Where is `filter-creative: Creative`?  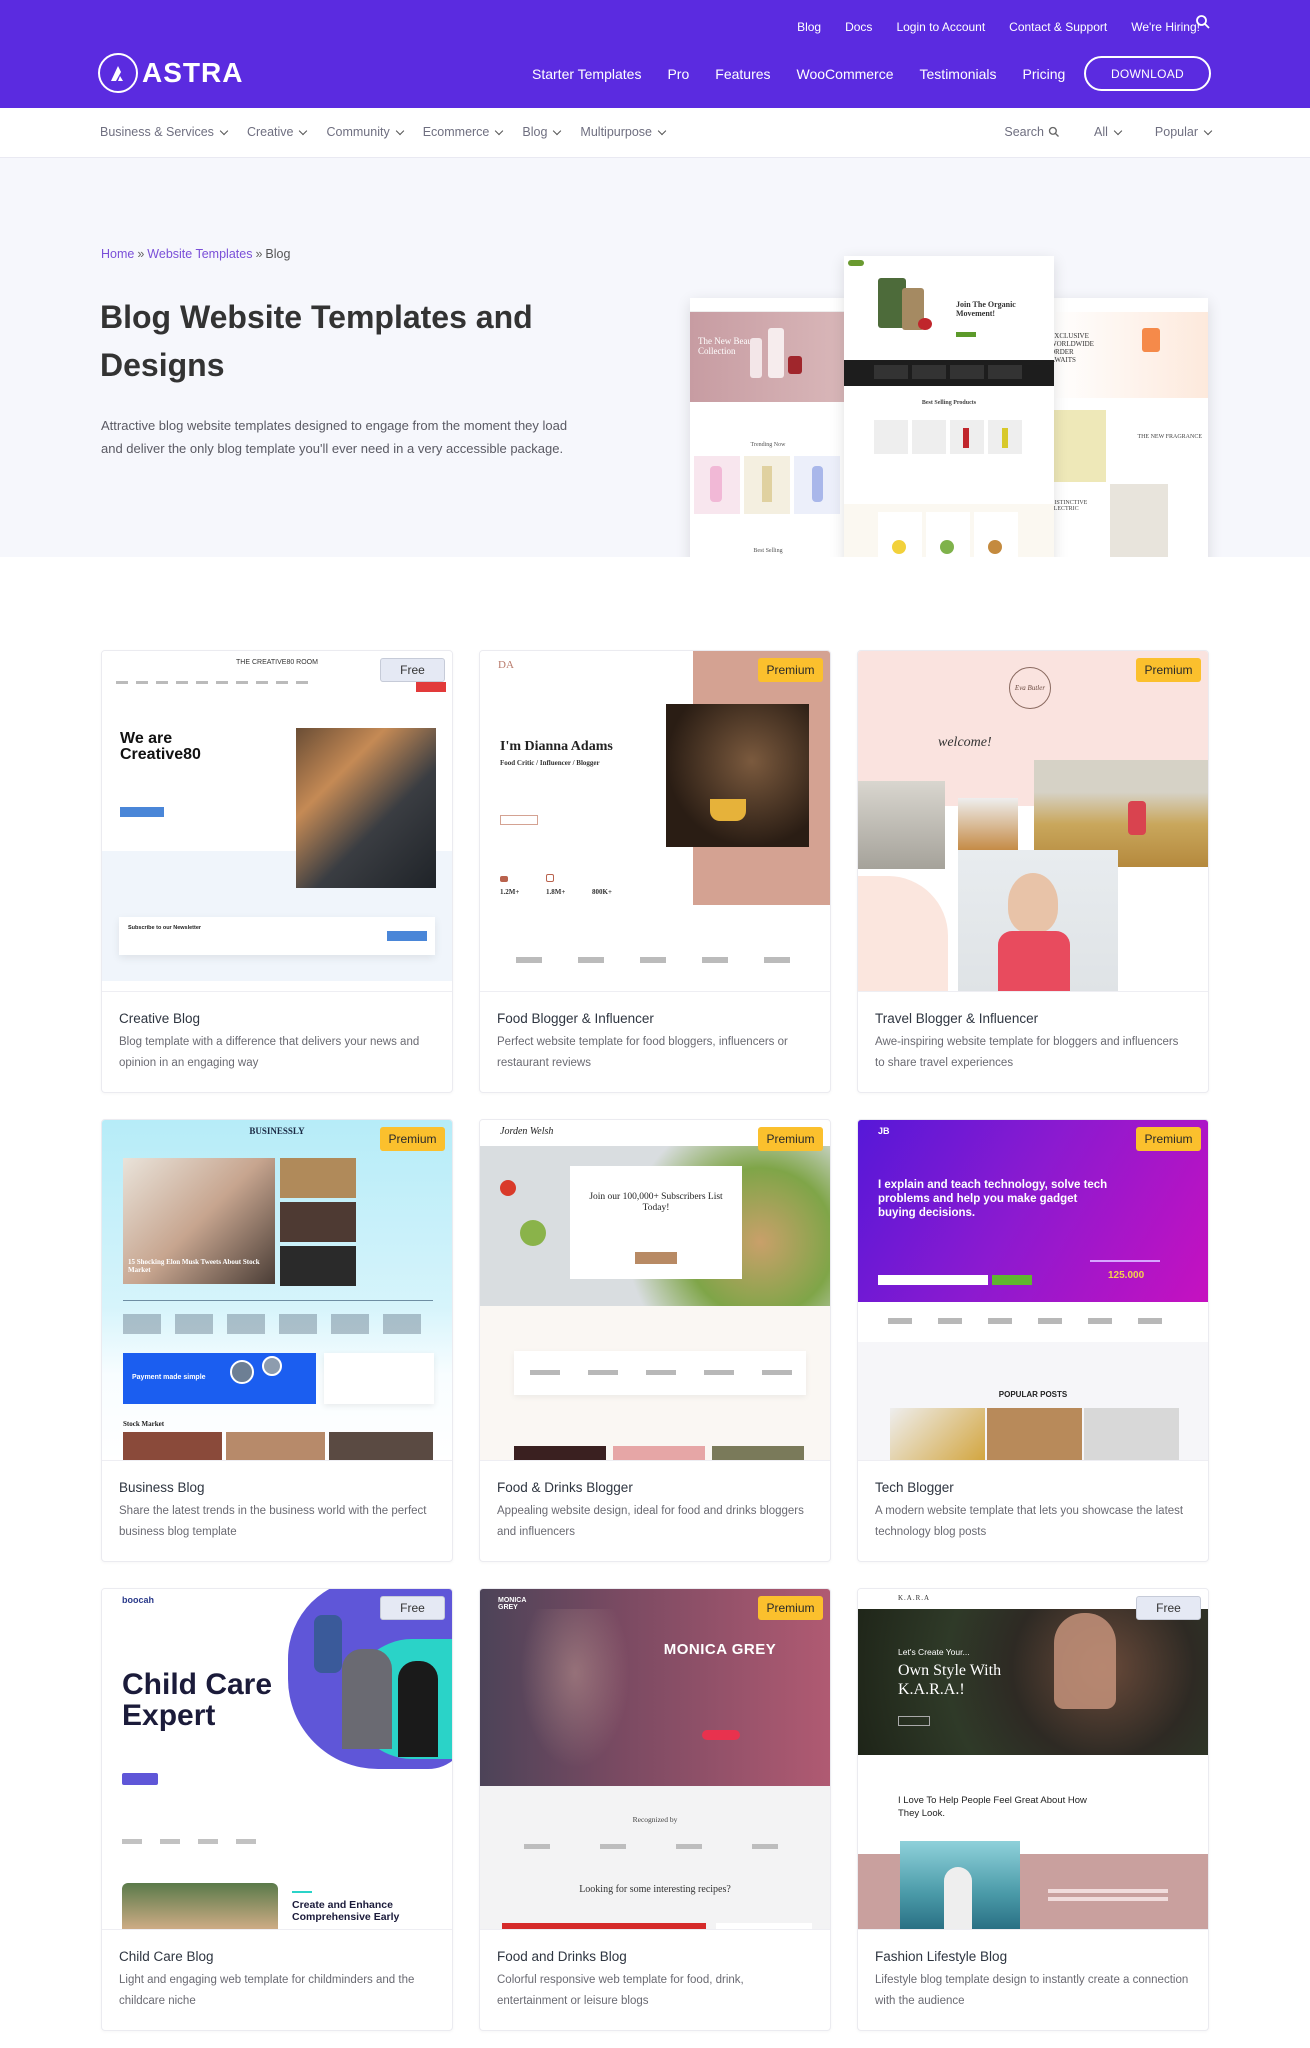
filter-creative: Creative is located at coordinates (277, 132).